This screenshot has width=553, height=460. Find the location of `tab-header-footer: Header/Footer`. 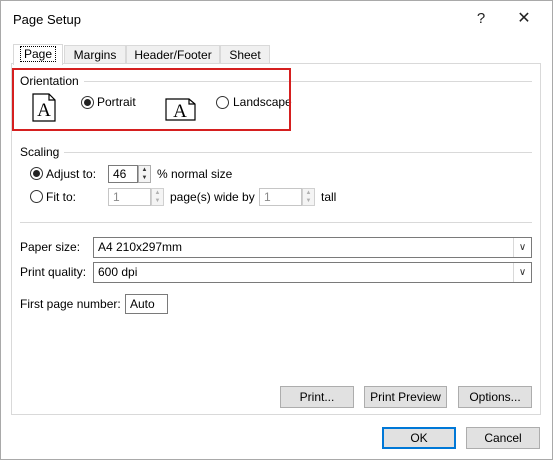

tab-header-footer: Header/Footer is located at coordinates (173, 55).